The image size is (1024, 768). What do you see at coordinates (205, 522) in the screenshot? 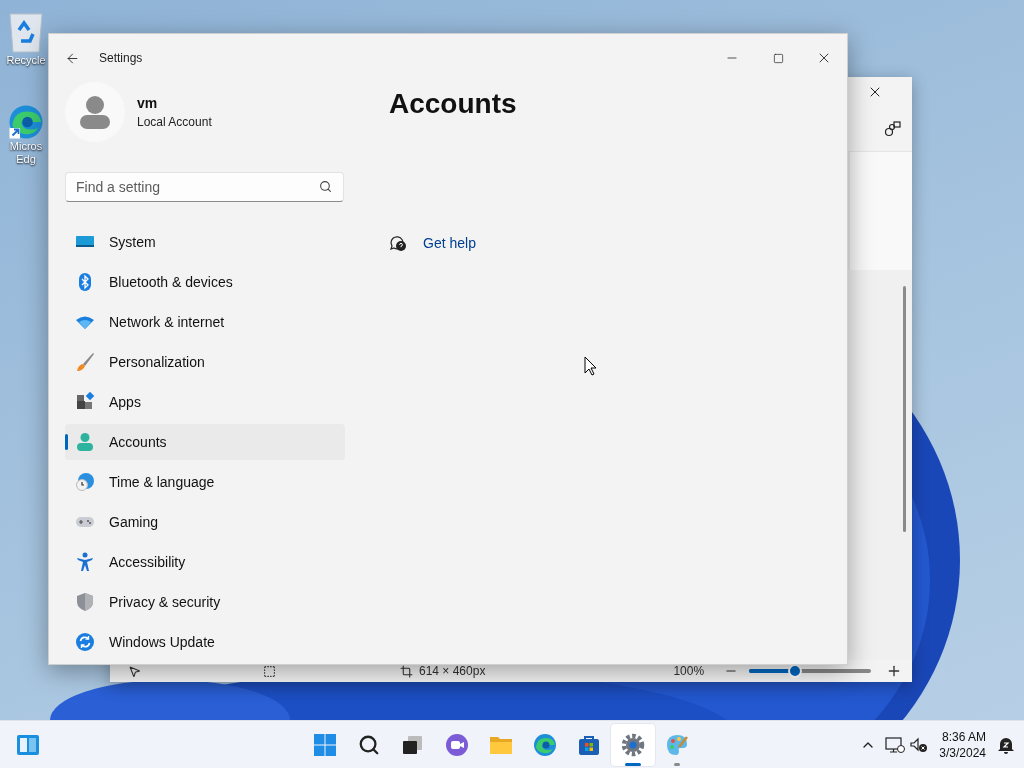
I see `nav-item: Gaming` at bounding box center [205, 522].